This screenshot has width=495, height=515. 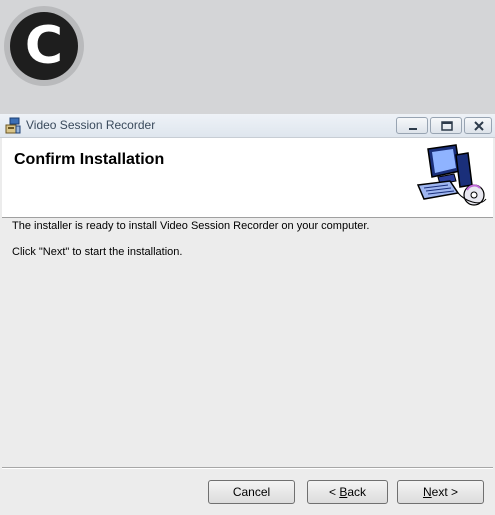 I want to click on button-separator, so click(x=247, y=468).